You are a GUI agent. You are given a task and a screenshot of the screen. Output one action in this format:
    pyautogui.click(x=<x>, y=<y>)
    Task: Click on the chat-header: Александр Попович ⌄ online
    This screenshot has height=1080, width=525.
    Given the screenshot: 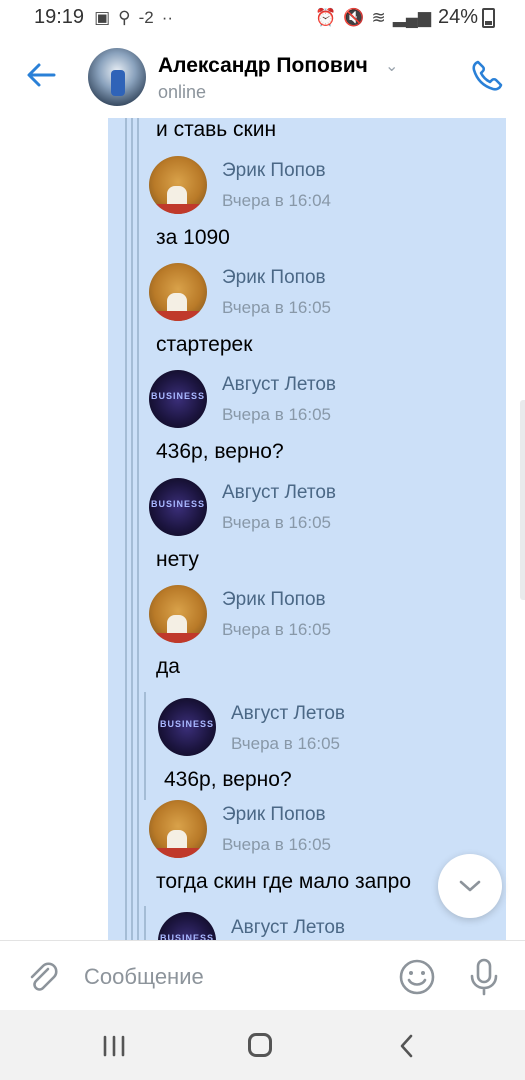 What is the action you would take?
    pyautogui.click(x=262, y=77)
    